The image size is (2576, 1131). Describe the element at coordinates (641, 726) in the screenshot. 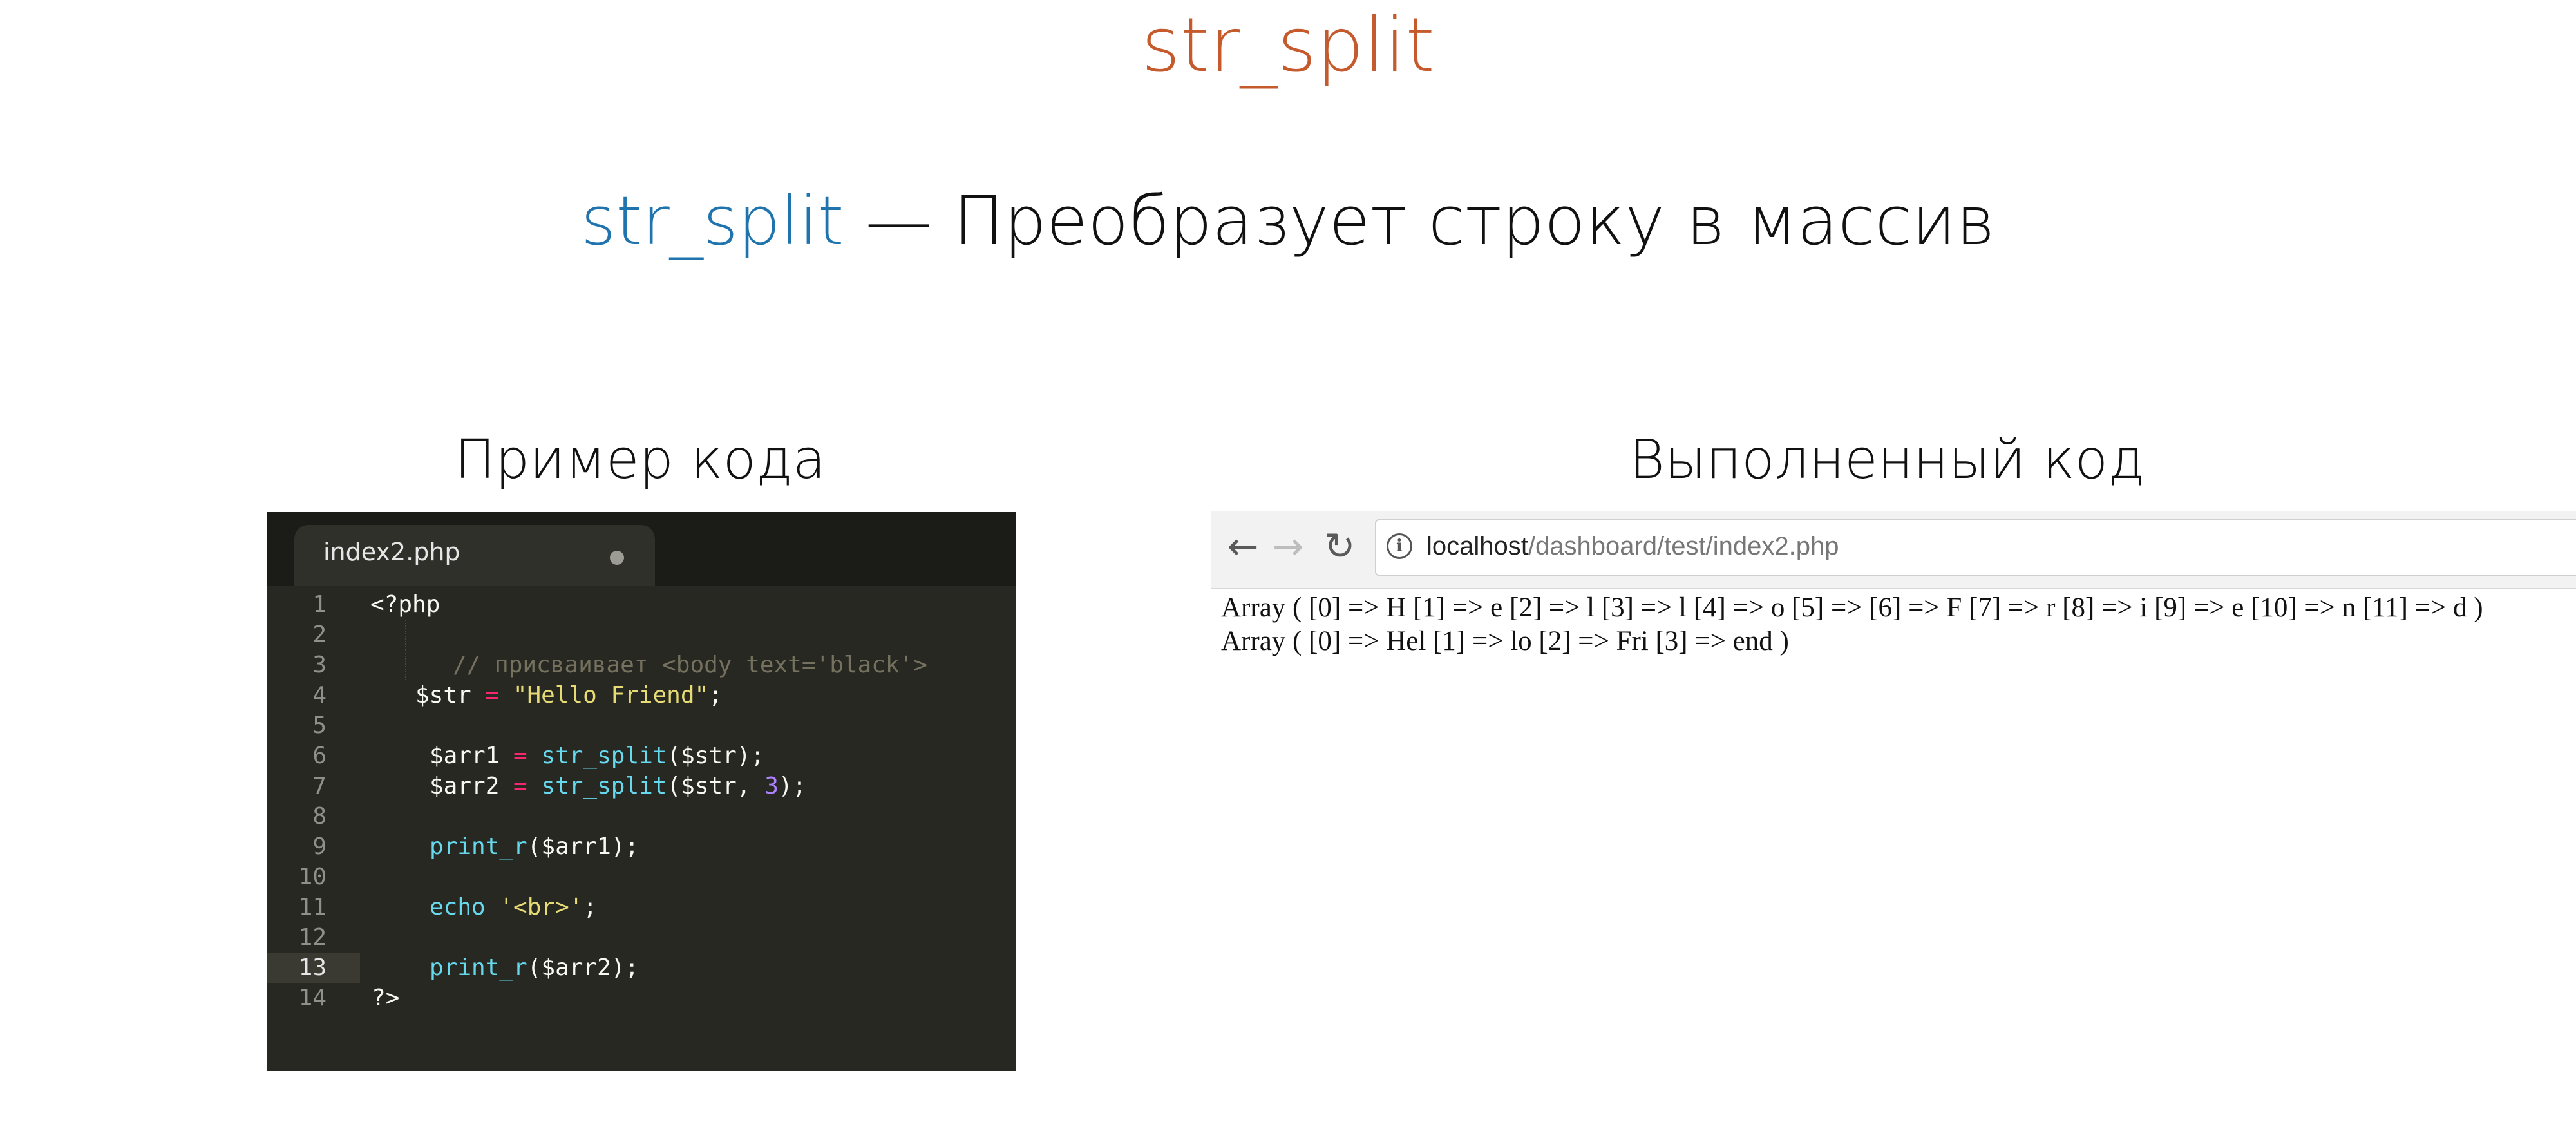

I see `code-line: 5` at that location.